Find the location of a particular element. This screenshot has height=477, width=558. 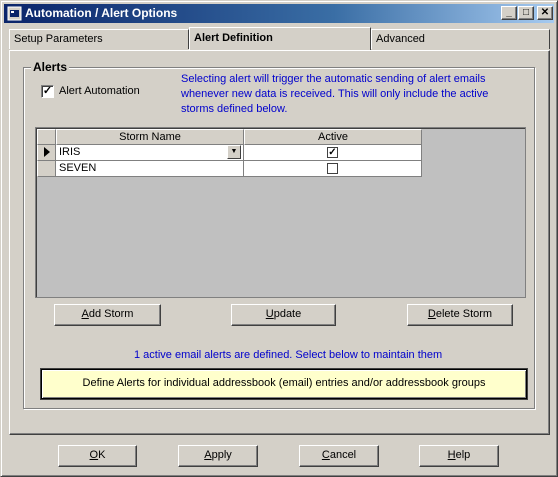

storm-name: IRIS is located at coordinates (70, 152).